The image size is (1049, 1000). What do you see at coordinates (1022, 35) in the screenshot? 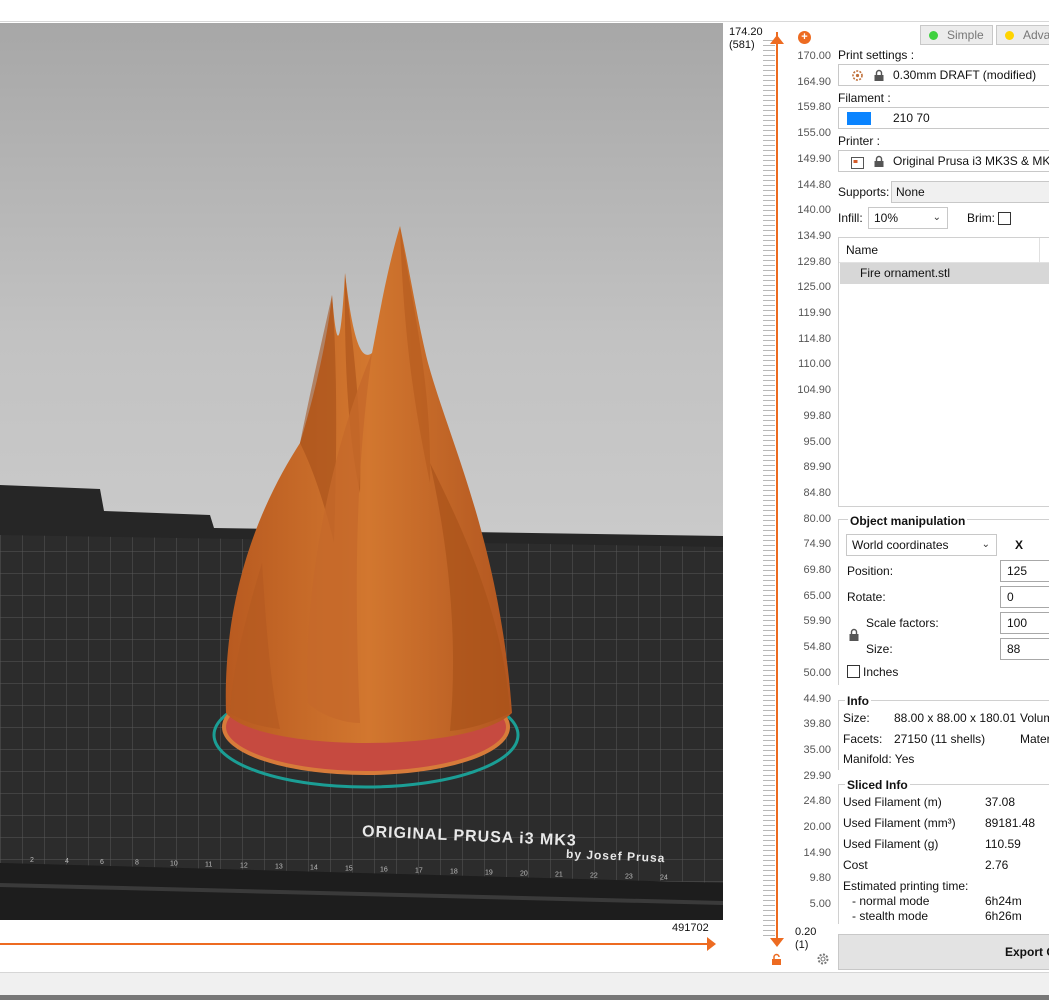
I see `mode-advanced-button: Adva` at bounding box center [1022, 35].